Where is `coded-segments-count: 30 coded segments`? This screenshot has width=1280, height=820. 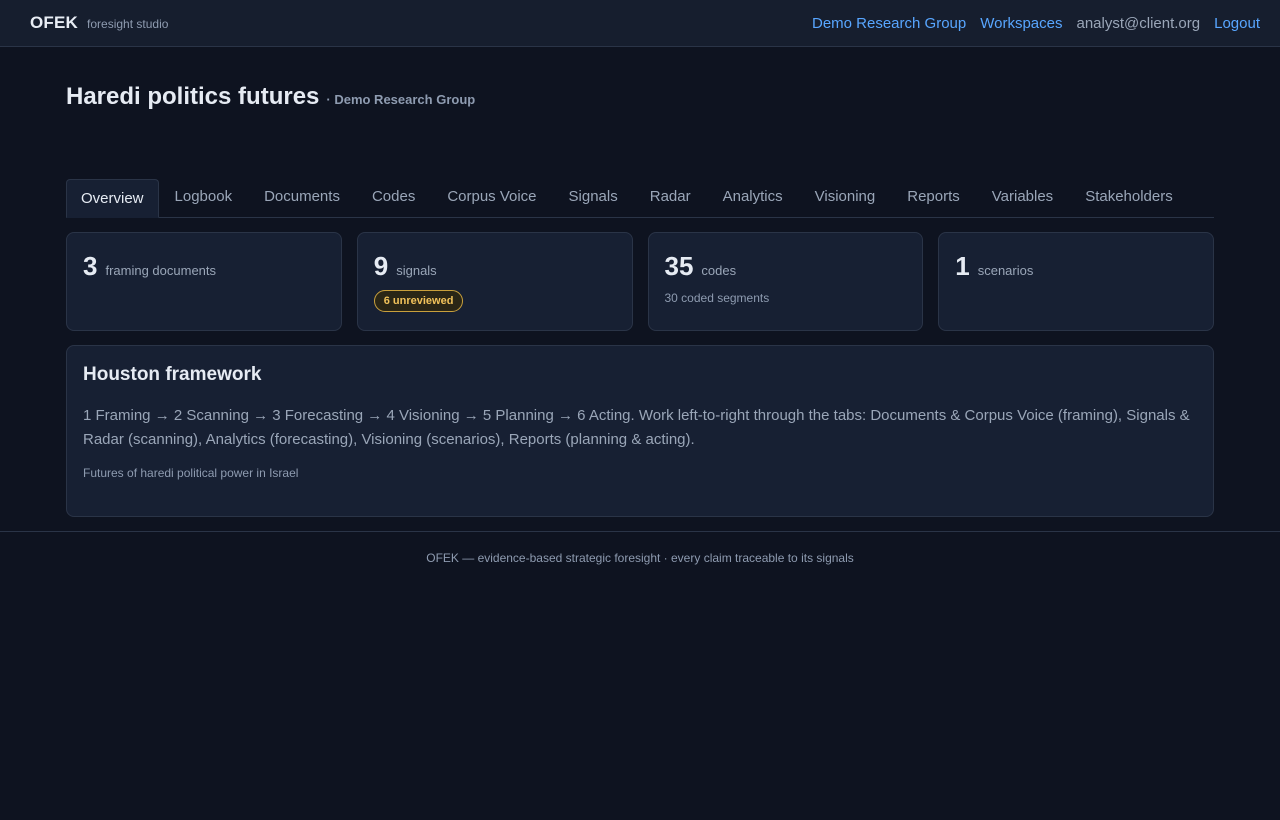 coded-segments-count: 30 coded segments is located at coordinates (717, 298).